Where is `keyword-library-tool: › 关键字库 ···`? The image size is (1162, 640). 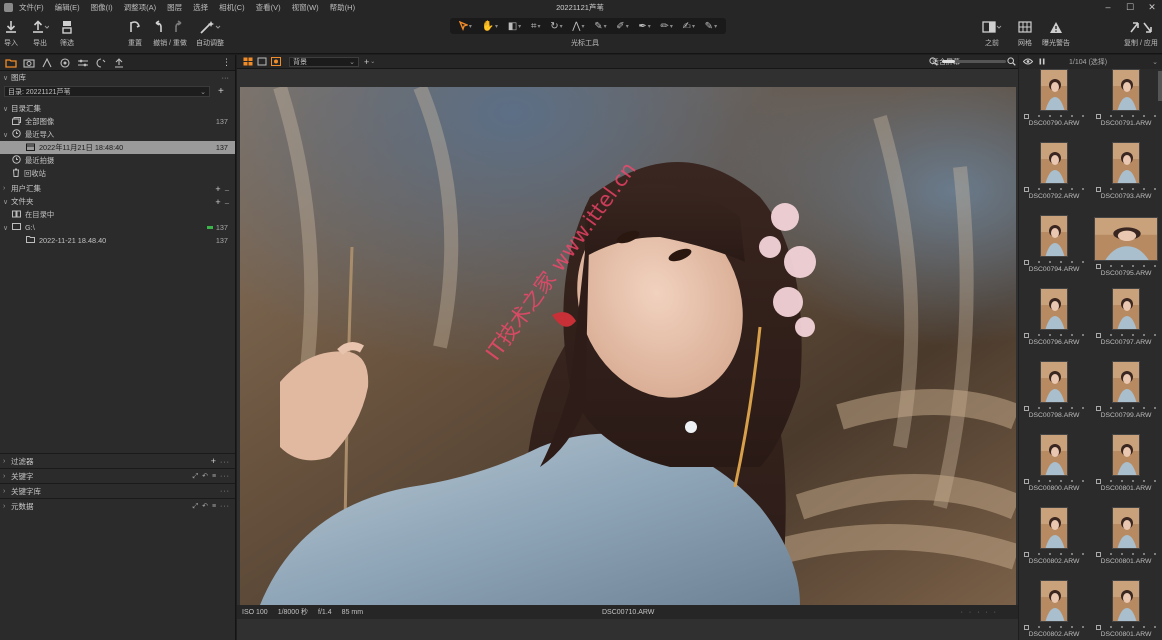
keyword-library-tool: › 关键字库 ··· is located at coordinates (117, 490).